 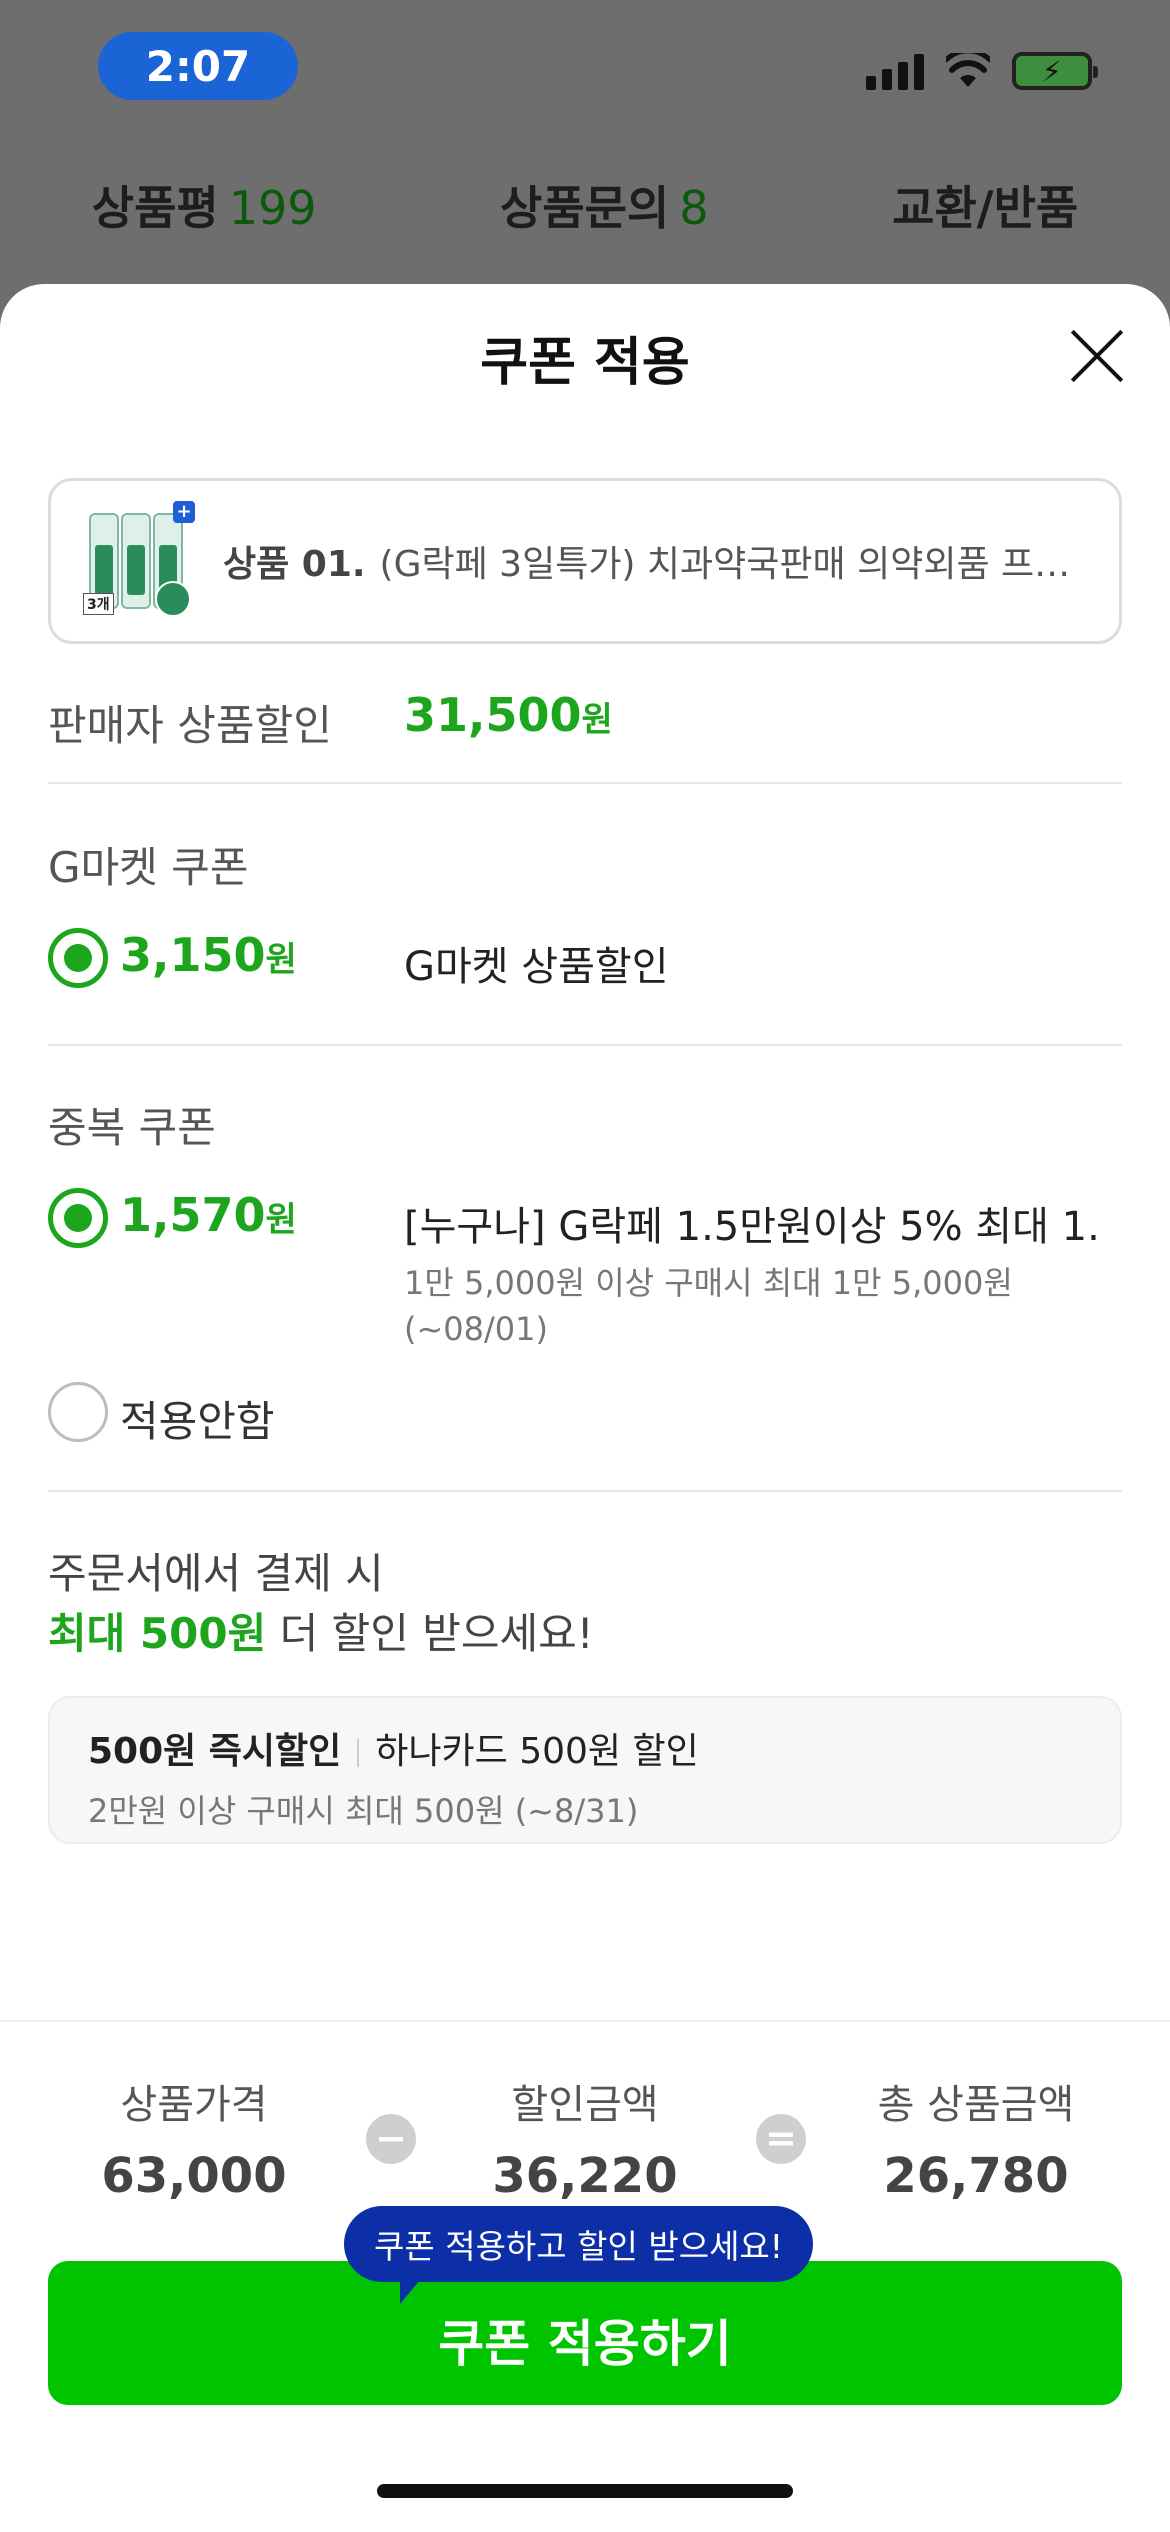 I want to click on minus-icon: −, so click(x=391, y=2139).